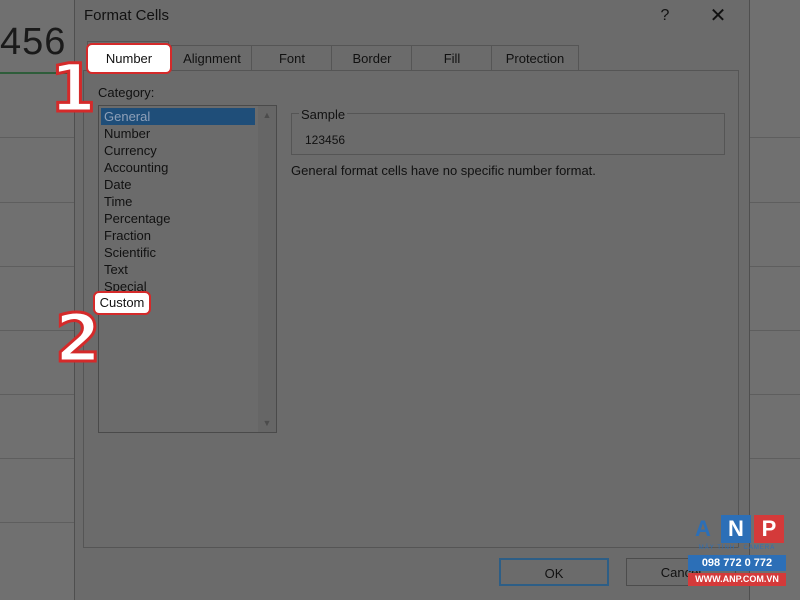 This screenshot has height=600, width=800. What do you see at coordinates (73, 88) in the screenshot?
I see `step-1-marker: 1` at bounding box center [73, 88].